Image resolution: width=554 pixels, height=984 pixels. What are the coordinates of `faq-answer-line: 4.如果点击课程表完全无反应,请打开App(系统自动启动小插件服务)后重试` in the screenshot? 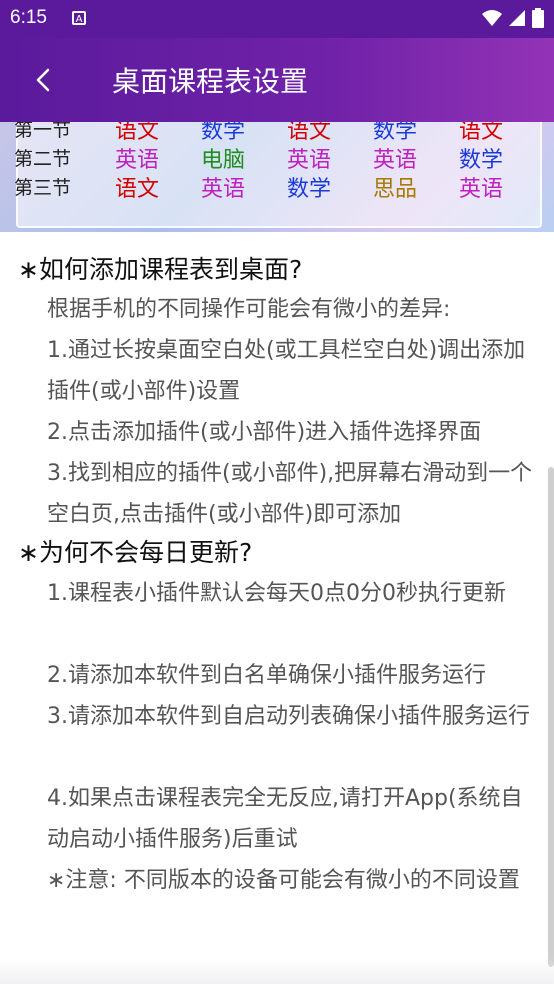 It's located at (285, 819).